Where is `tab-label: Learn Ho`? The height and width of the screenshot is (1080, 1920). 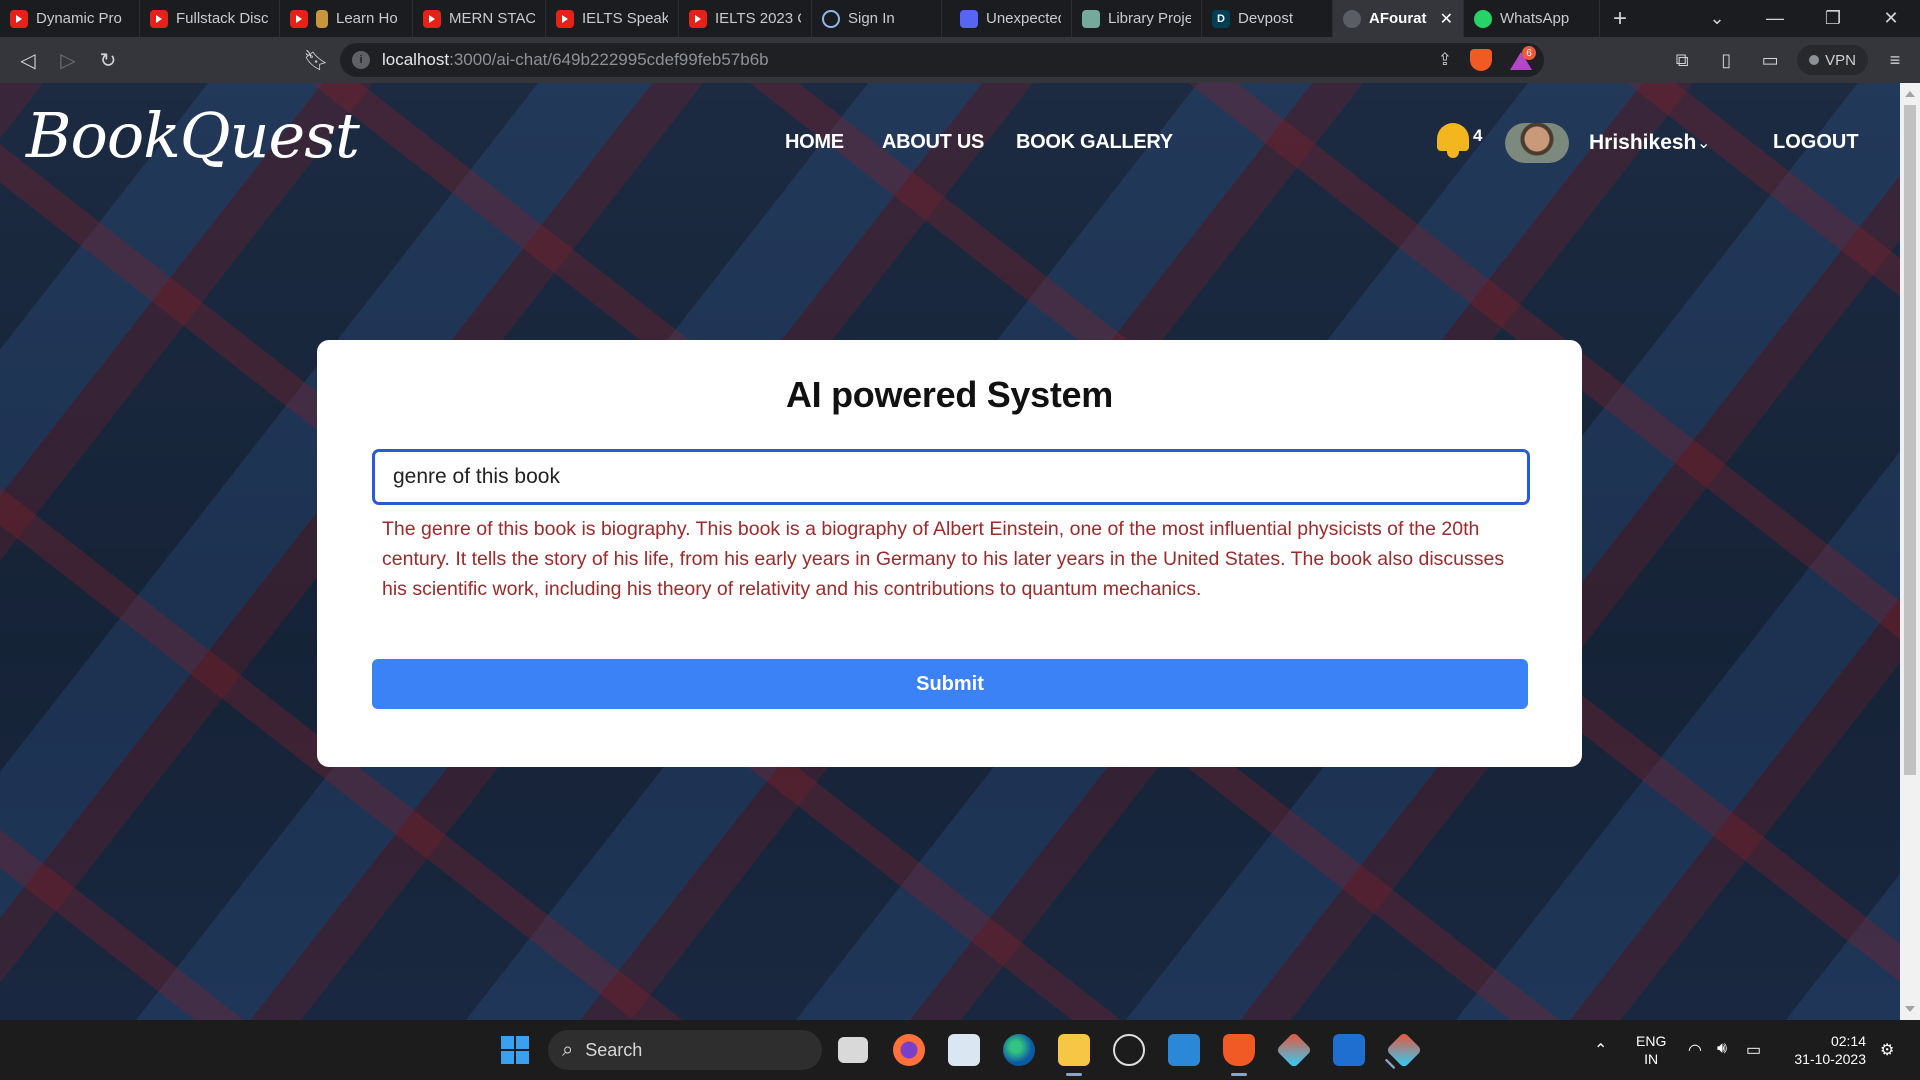 tab-label: Learn Ho is located at coordinates (367, 18).